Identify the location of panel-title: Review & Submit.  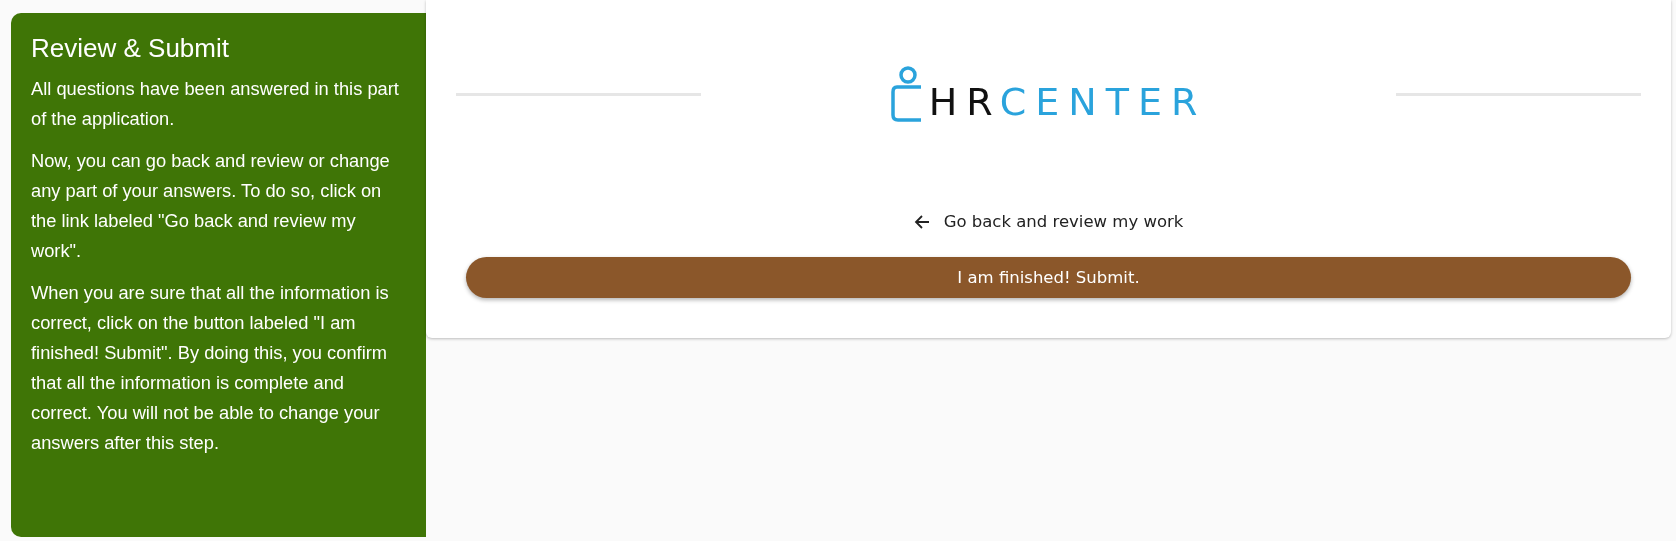
(130, 48).